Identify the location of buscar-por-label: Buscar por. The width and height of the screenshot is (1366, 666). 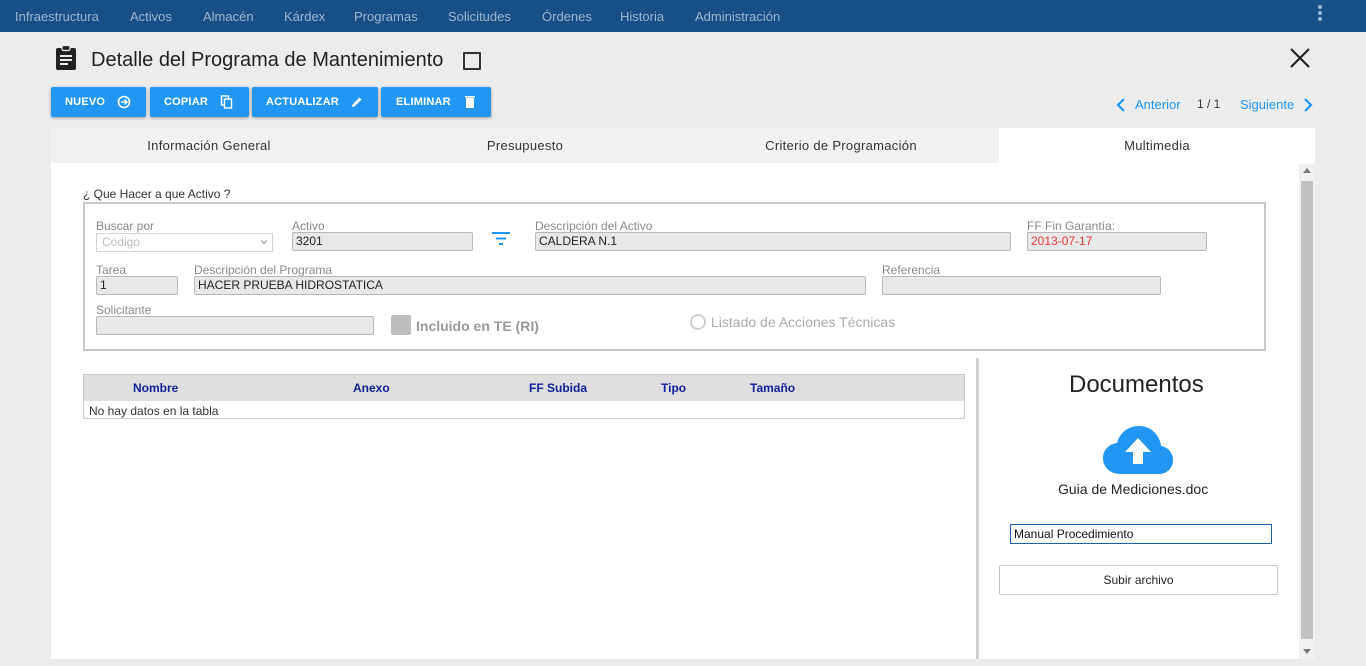
(125, 226).